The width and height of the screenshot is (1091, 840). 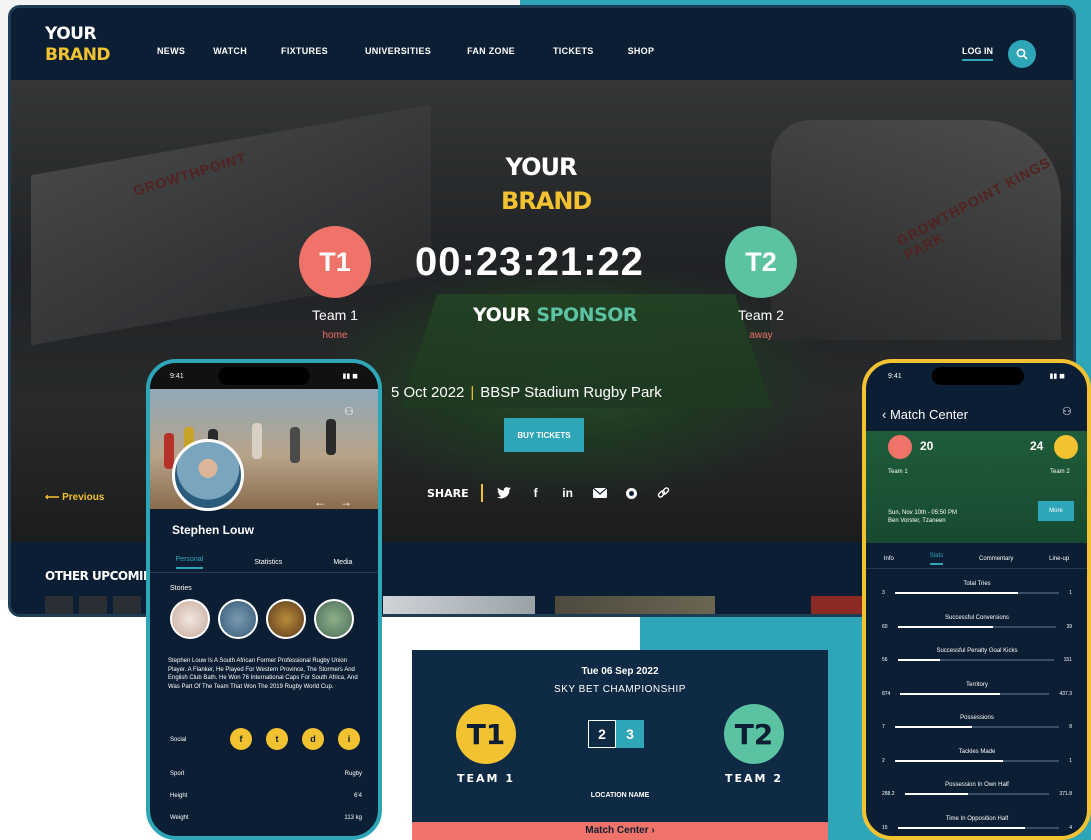 I want to click on share-bar: SHARE f in, so click(x=557, y=493).